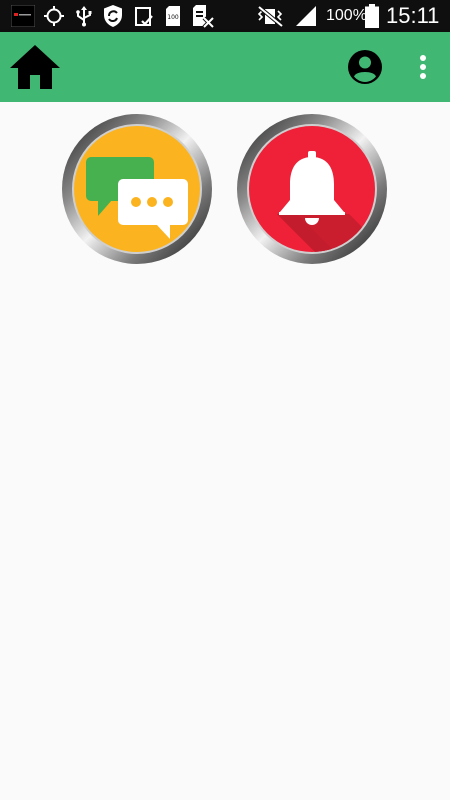  Describe the element at coordinates (372, 16) in the screenshot. I see `battery-icon` at that location.